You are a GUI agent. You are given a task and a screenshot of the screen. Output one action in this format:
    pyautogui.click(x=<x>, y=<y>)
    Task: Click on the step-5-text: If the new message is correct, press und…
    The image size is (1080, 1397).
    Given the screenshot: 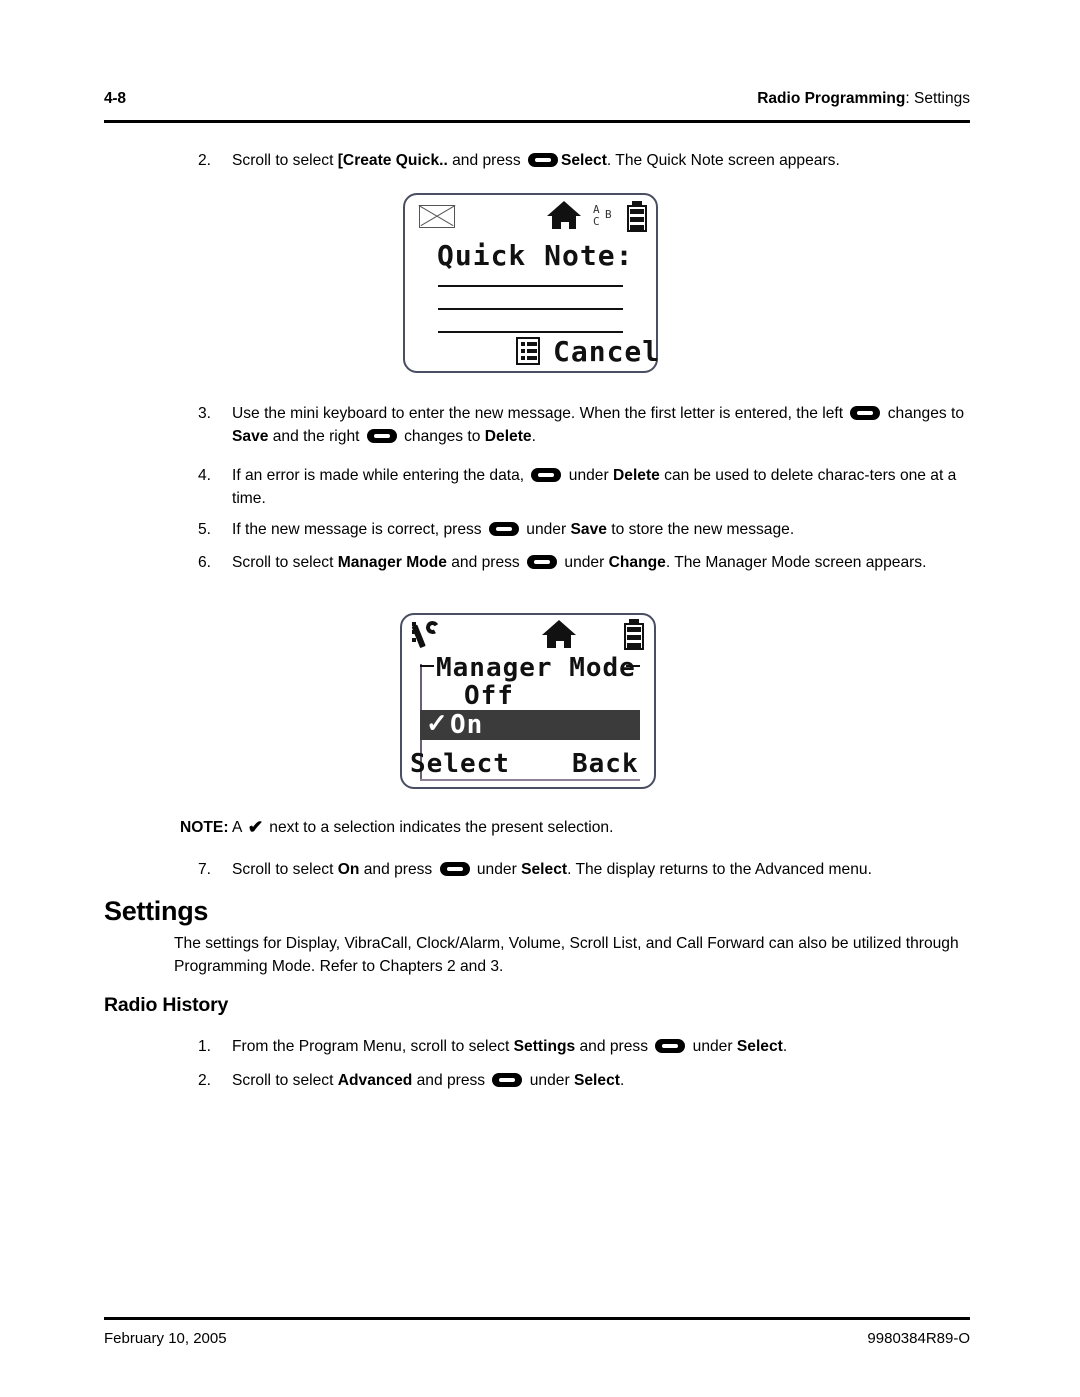 What is the action you would take?
    pyautogui.click(x=605, y=529)
    